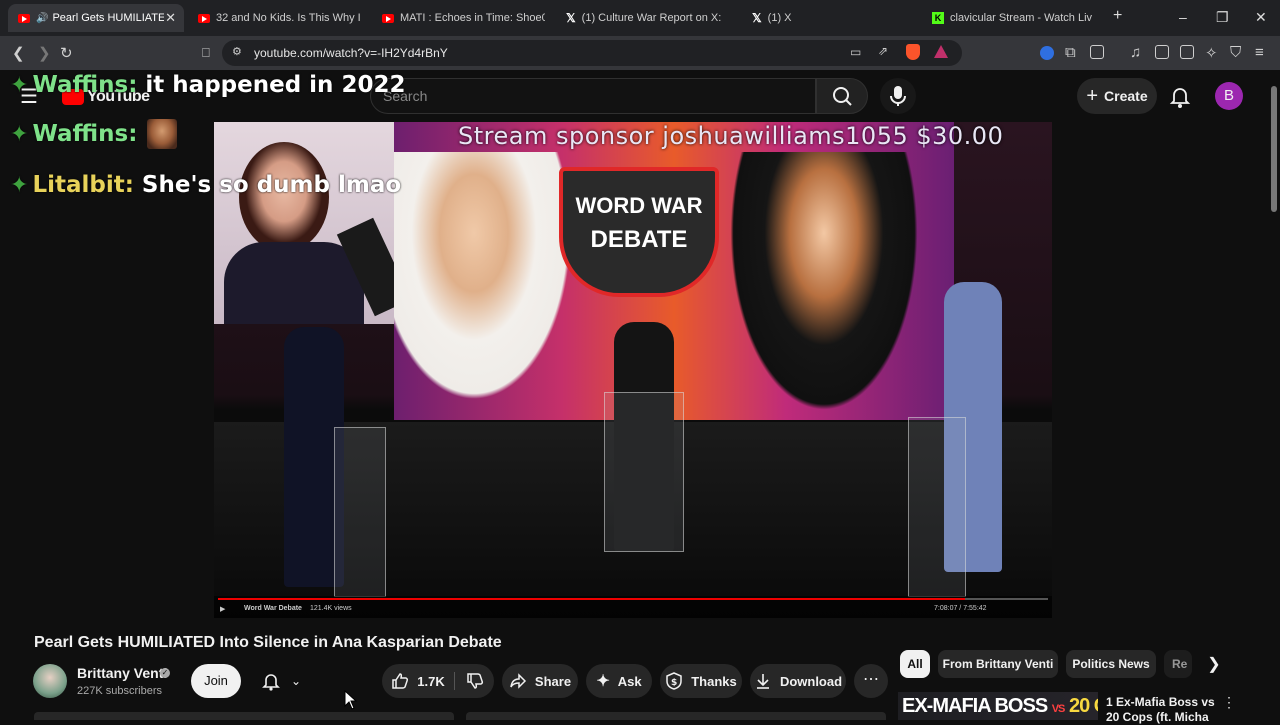 This screenshot has width=1280, height=725. I want to click on tab-title: 32 and No Kids. Is This Why I am, so click(290, 18).